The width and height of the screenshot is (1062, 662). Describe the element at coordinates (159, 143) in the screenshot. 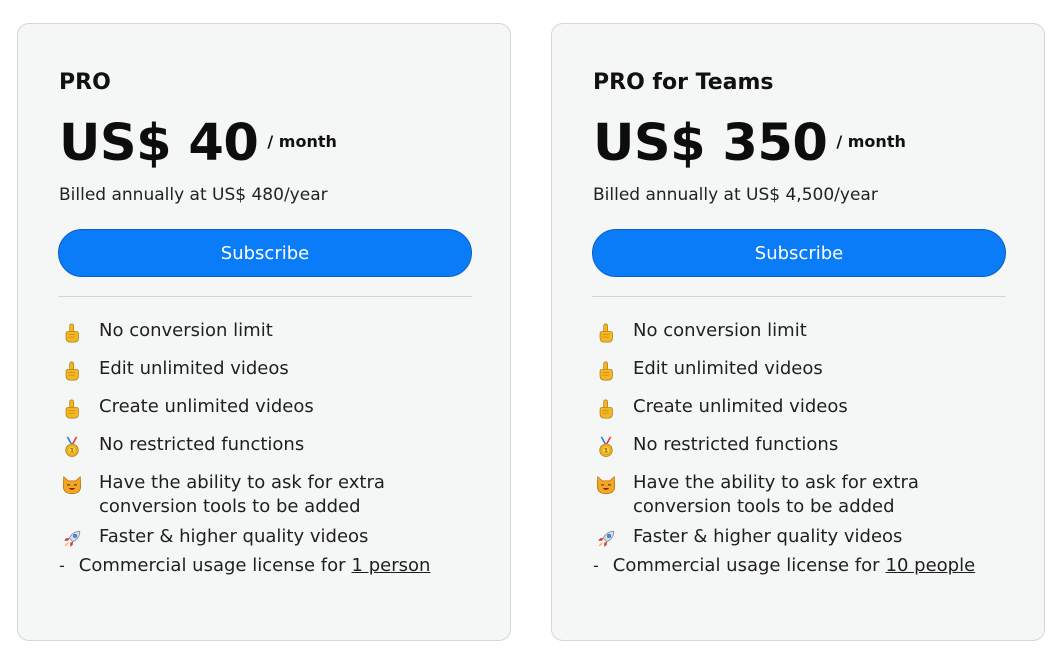

I see `plan-price: US$ 40` at that location.